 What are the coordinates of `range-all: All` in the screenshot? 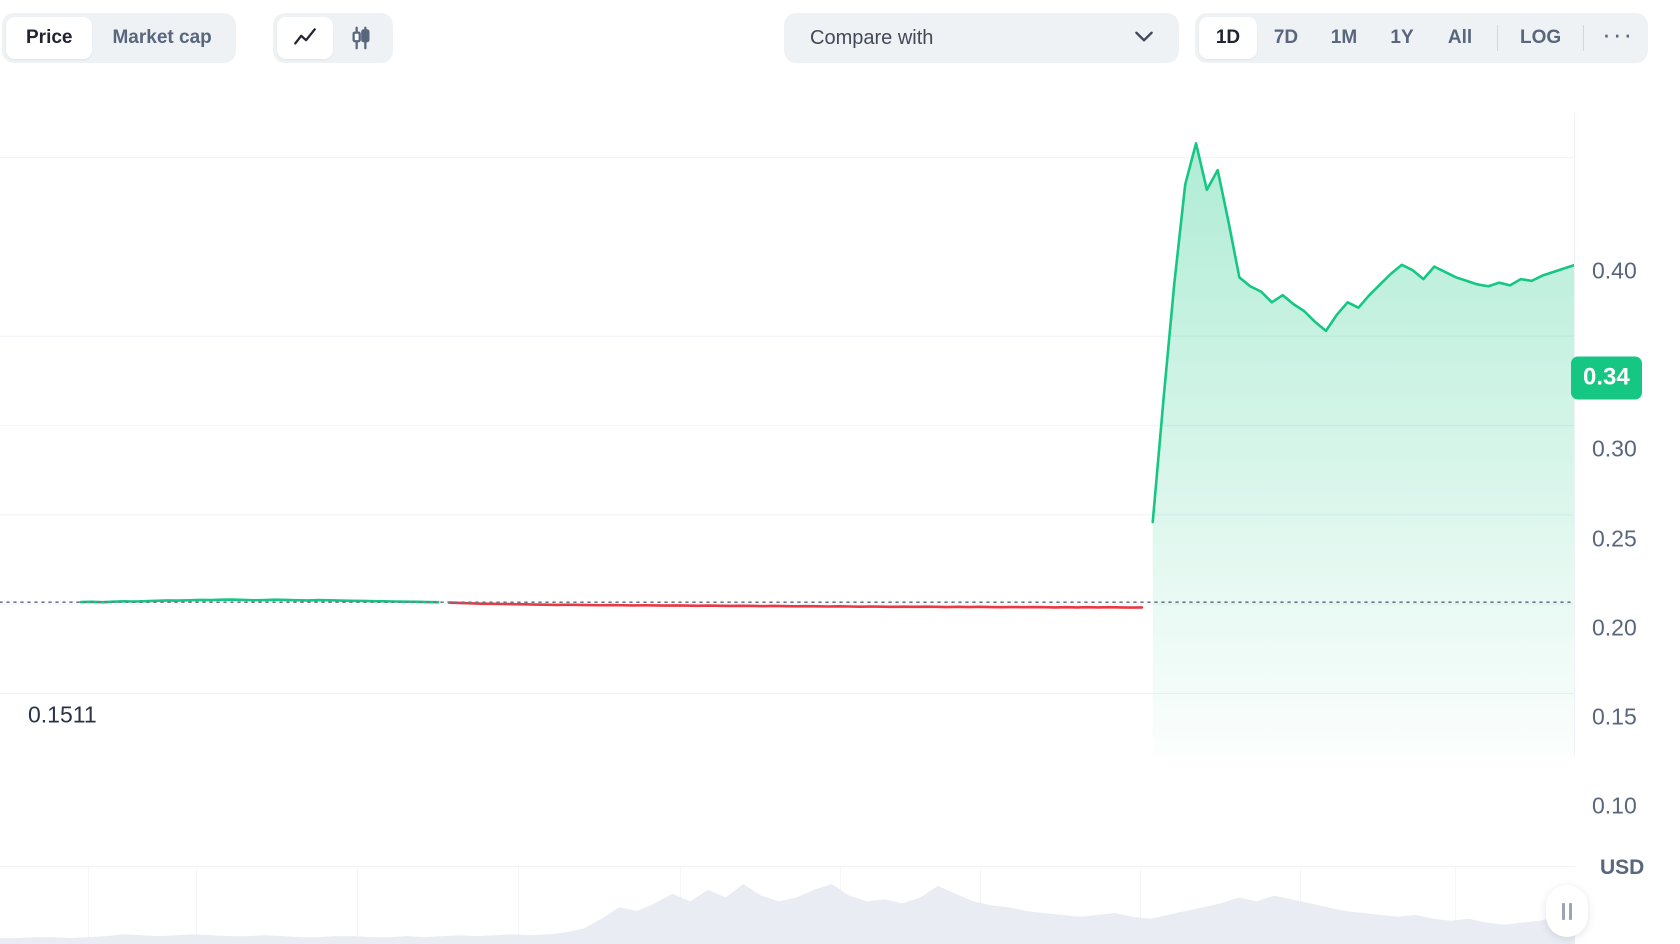 It's located at (1460, 38).